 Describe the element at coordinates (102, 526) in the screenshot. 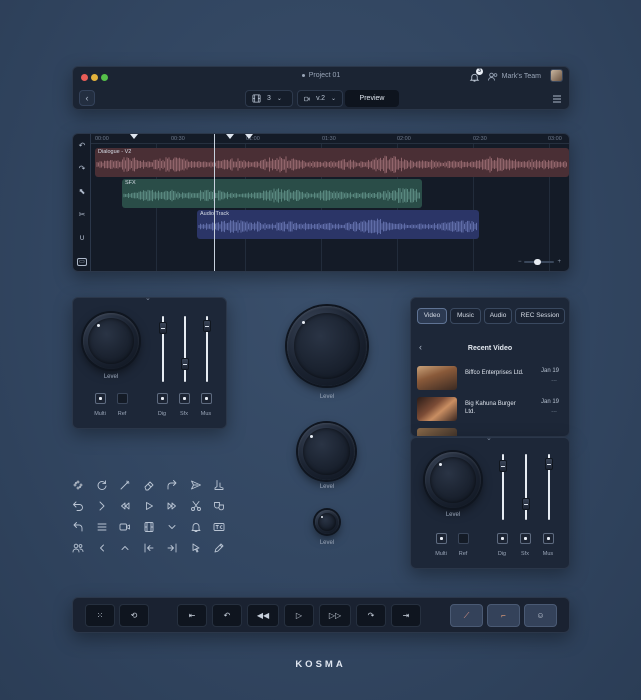

I see `menu-icon` at that location.